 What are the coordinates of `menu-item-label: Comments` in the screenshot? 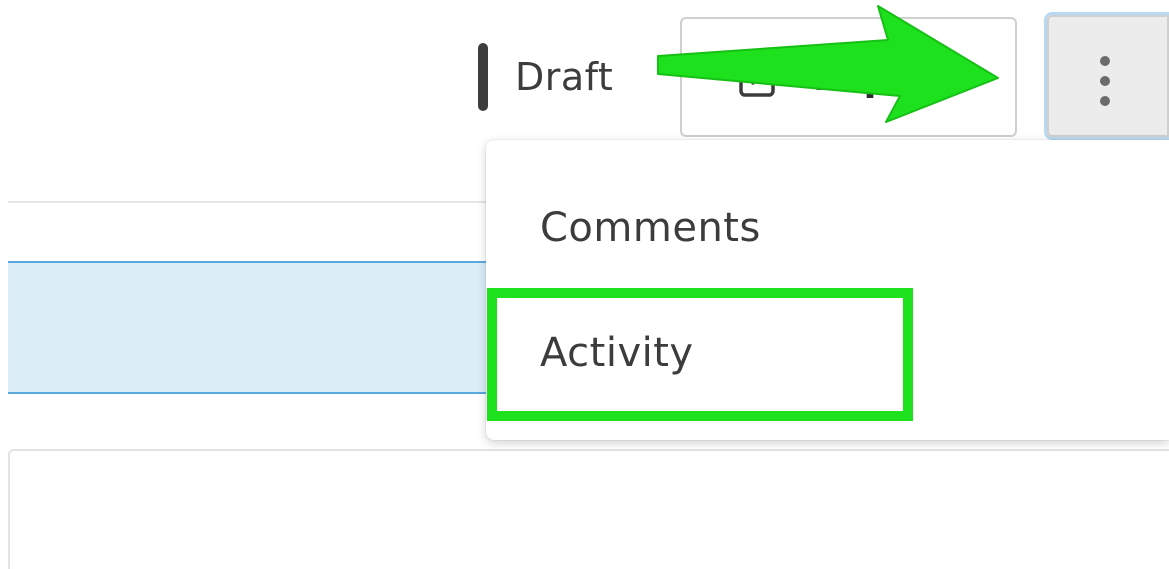 It's located at (650, 227).